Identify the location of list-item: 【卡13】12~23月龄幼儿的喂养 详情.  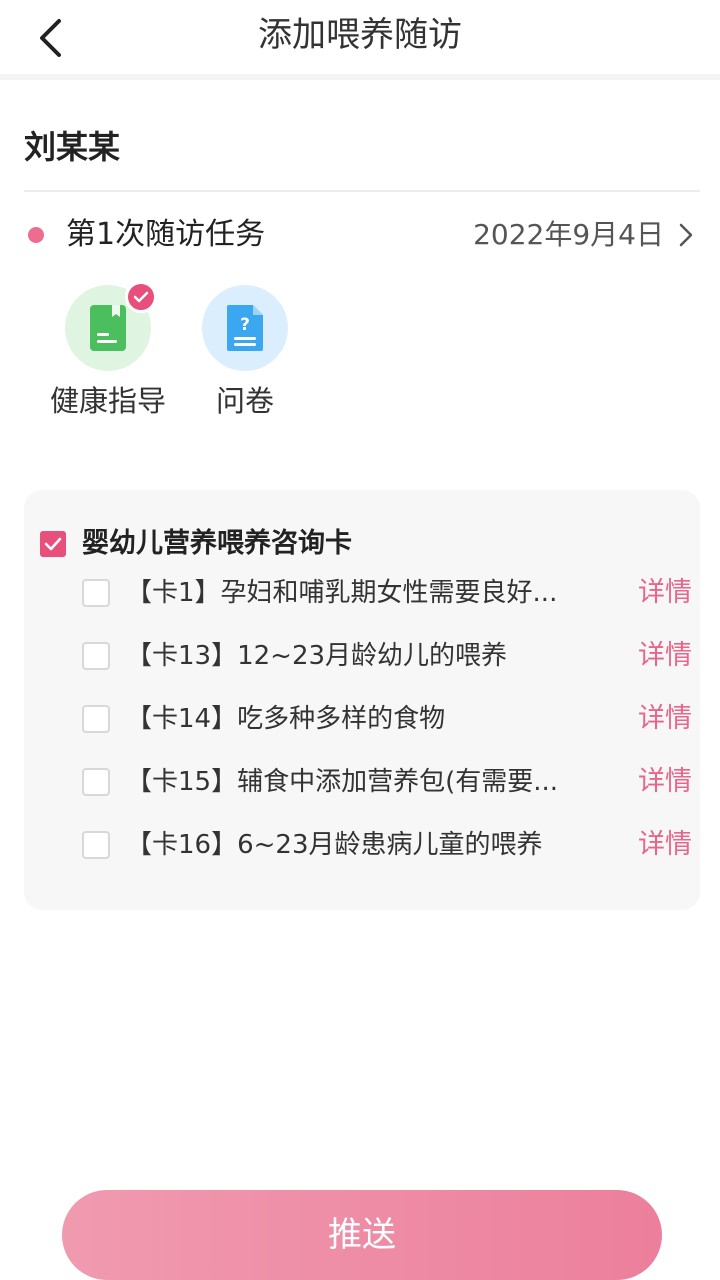
(387, 656).